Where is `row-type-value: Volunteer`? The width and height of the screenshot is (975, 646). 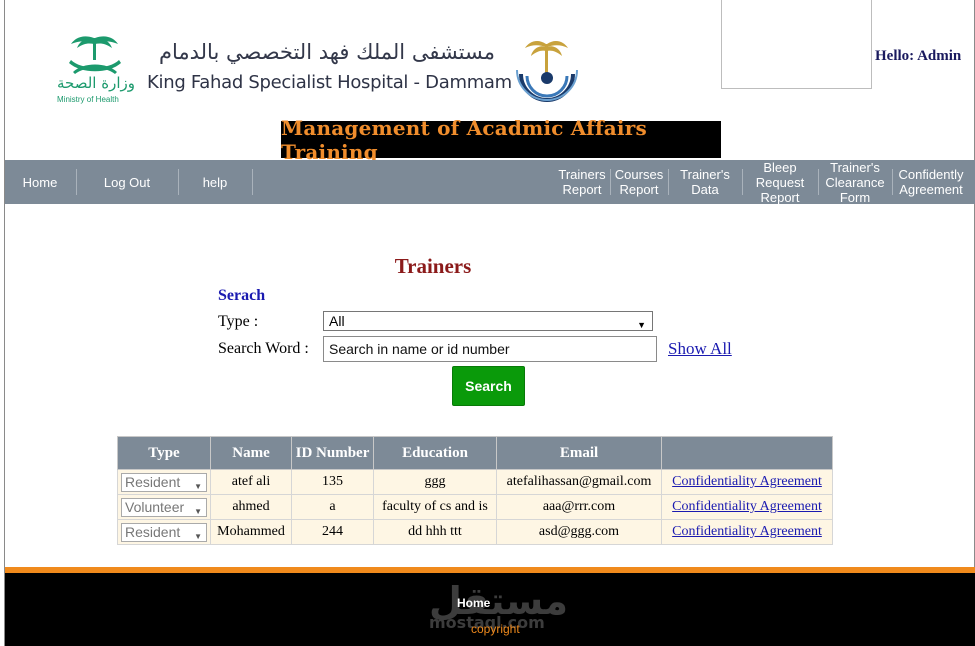 row-type-value: Volunteer is located at coordinates (155, 506).